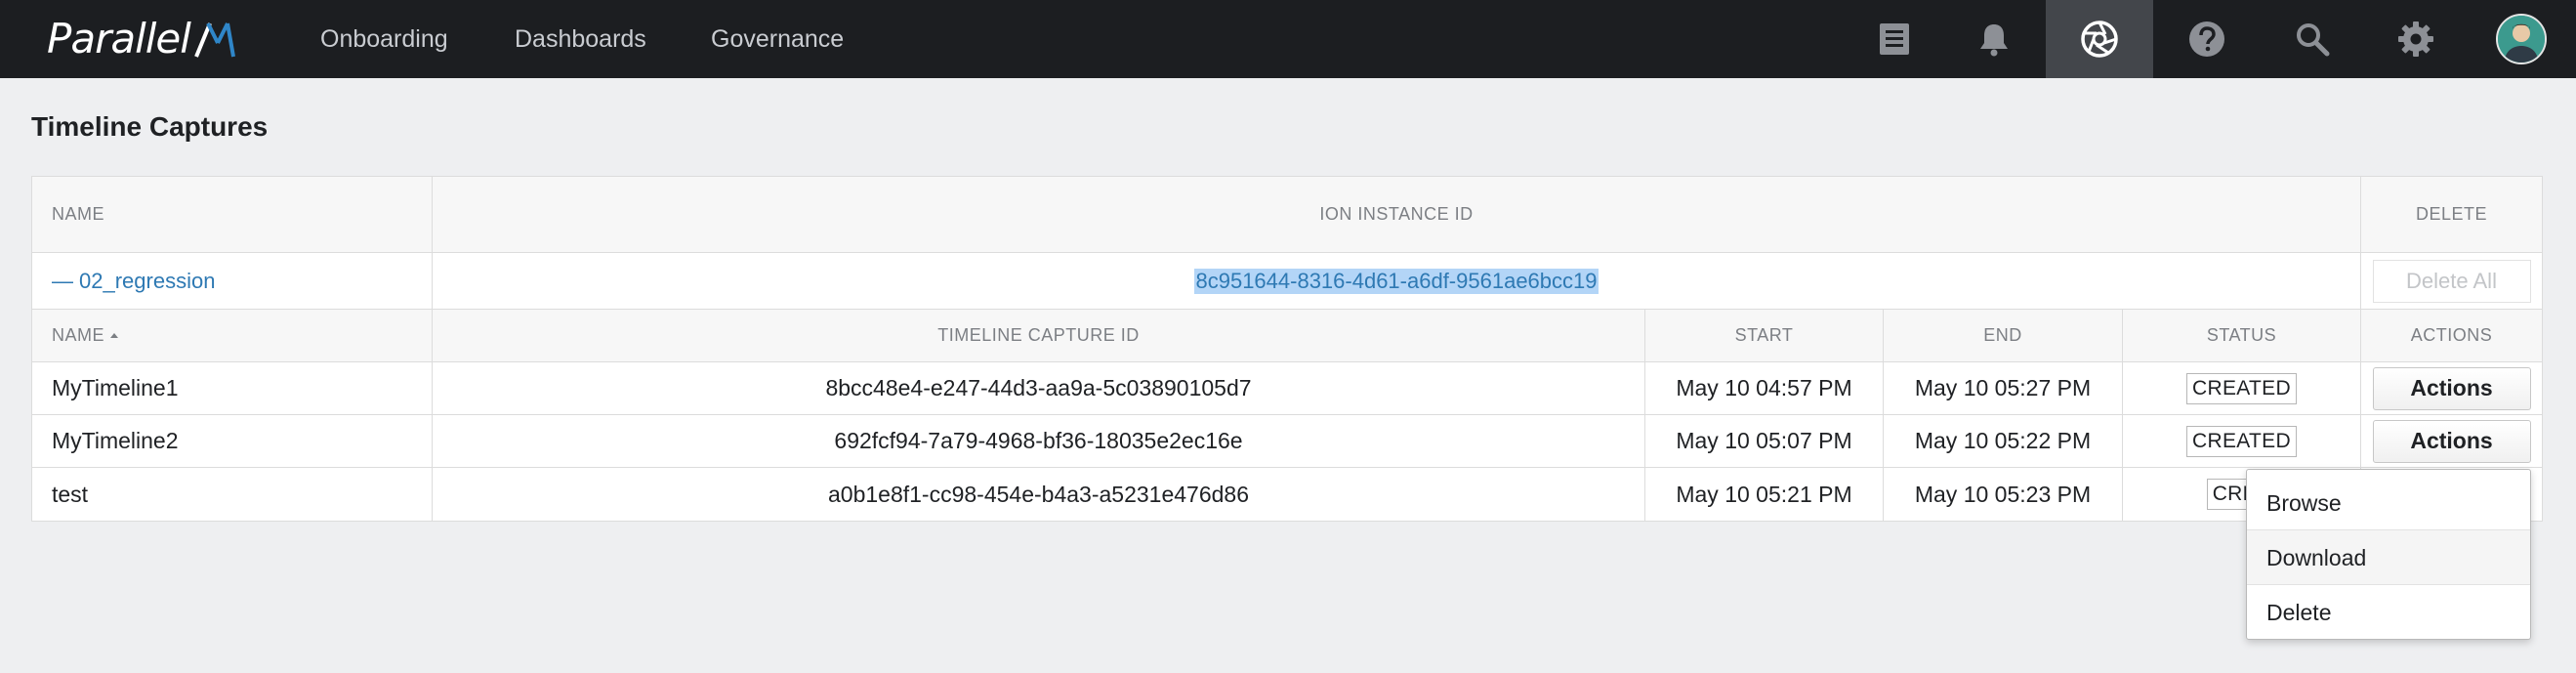 The height and width of the screenshot is (673, 2576). I want to click on search-button, so click(2312, 39).